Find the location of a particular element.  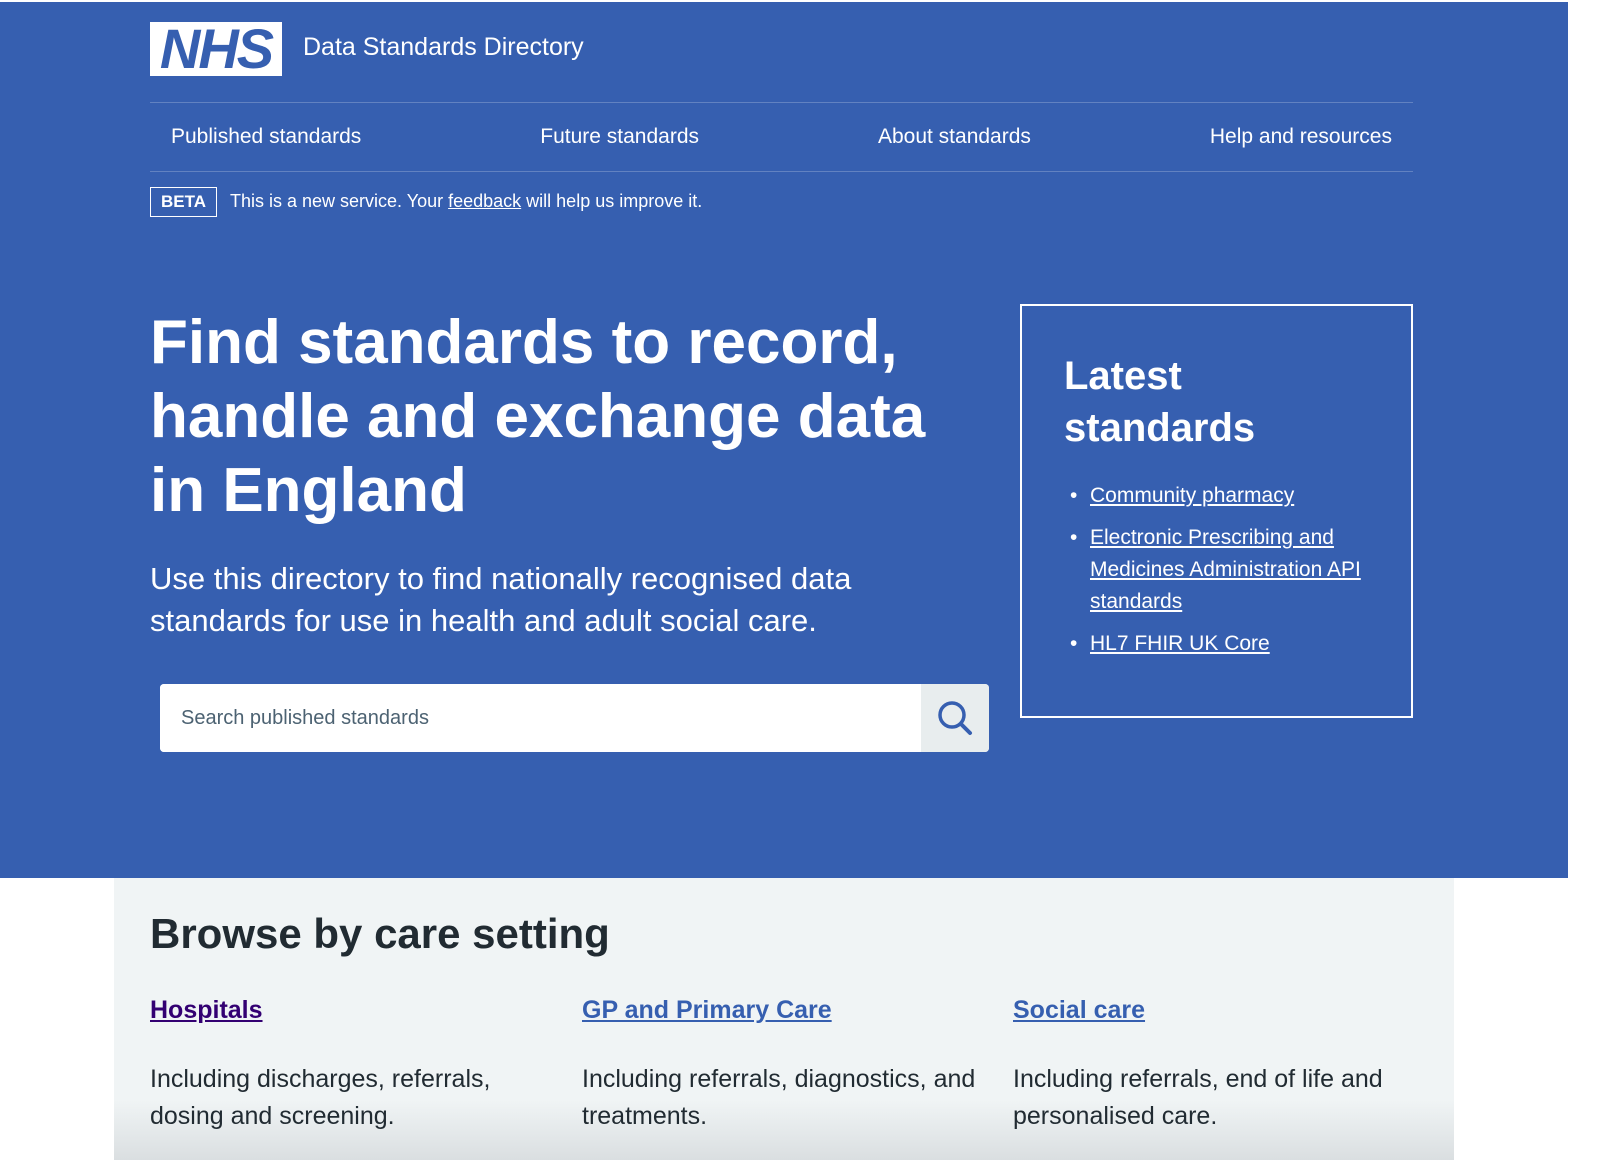

nav-item-published-standards: Published standards is located at coordinates (266, 137).